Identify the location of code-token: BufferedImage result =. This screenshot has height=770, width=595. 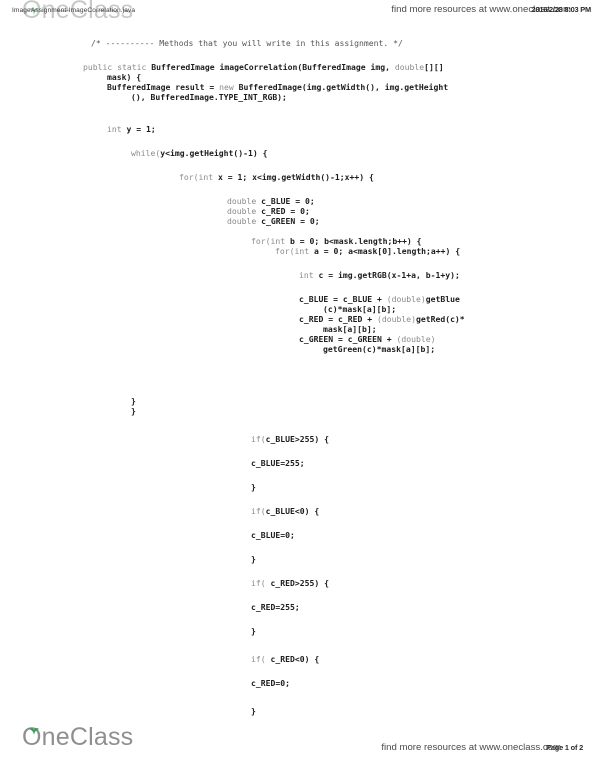
(163, 87).